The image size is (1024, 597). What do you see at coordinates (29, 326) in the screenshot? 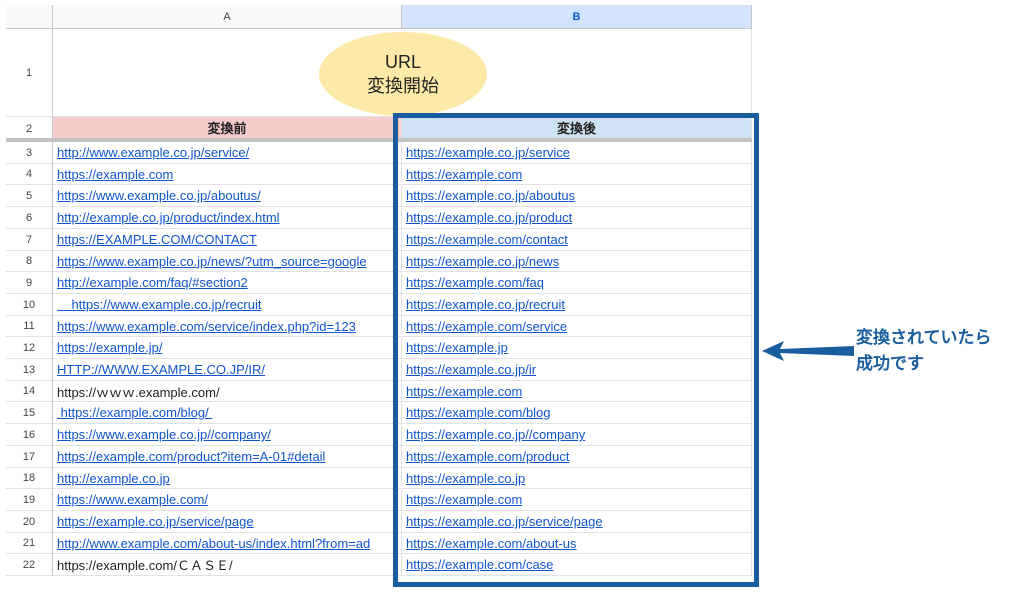
I see `row-header: 11` at bounding box center [29, 326].